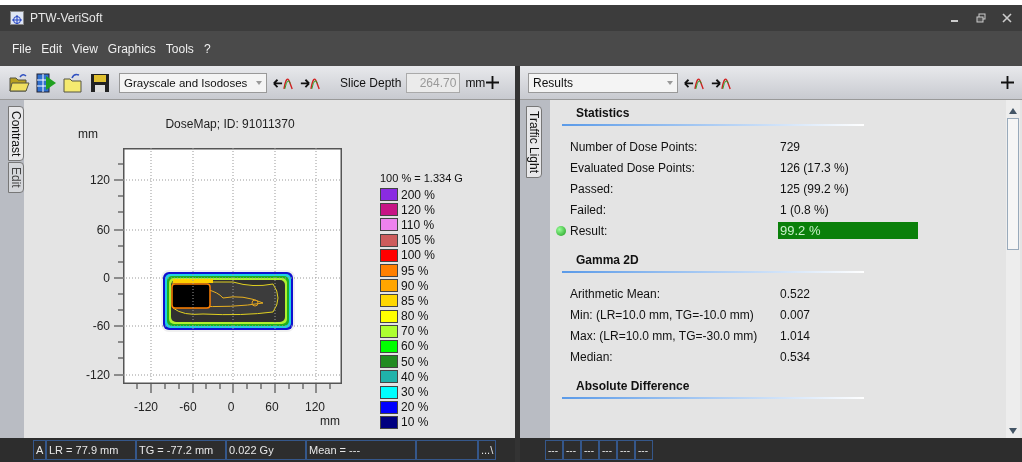  What do you see at coordinates (561, 230) in the screenshot?
I see `status-dot-icon` at bounding box center [561, 230].